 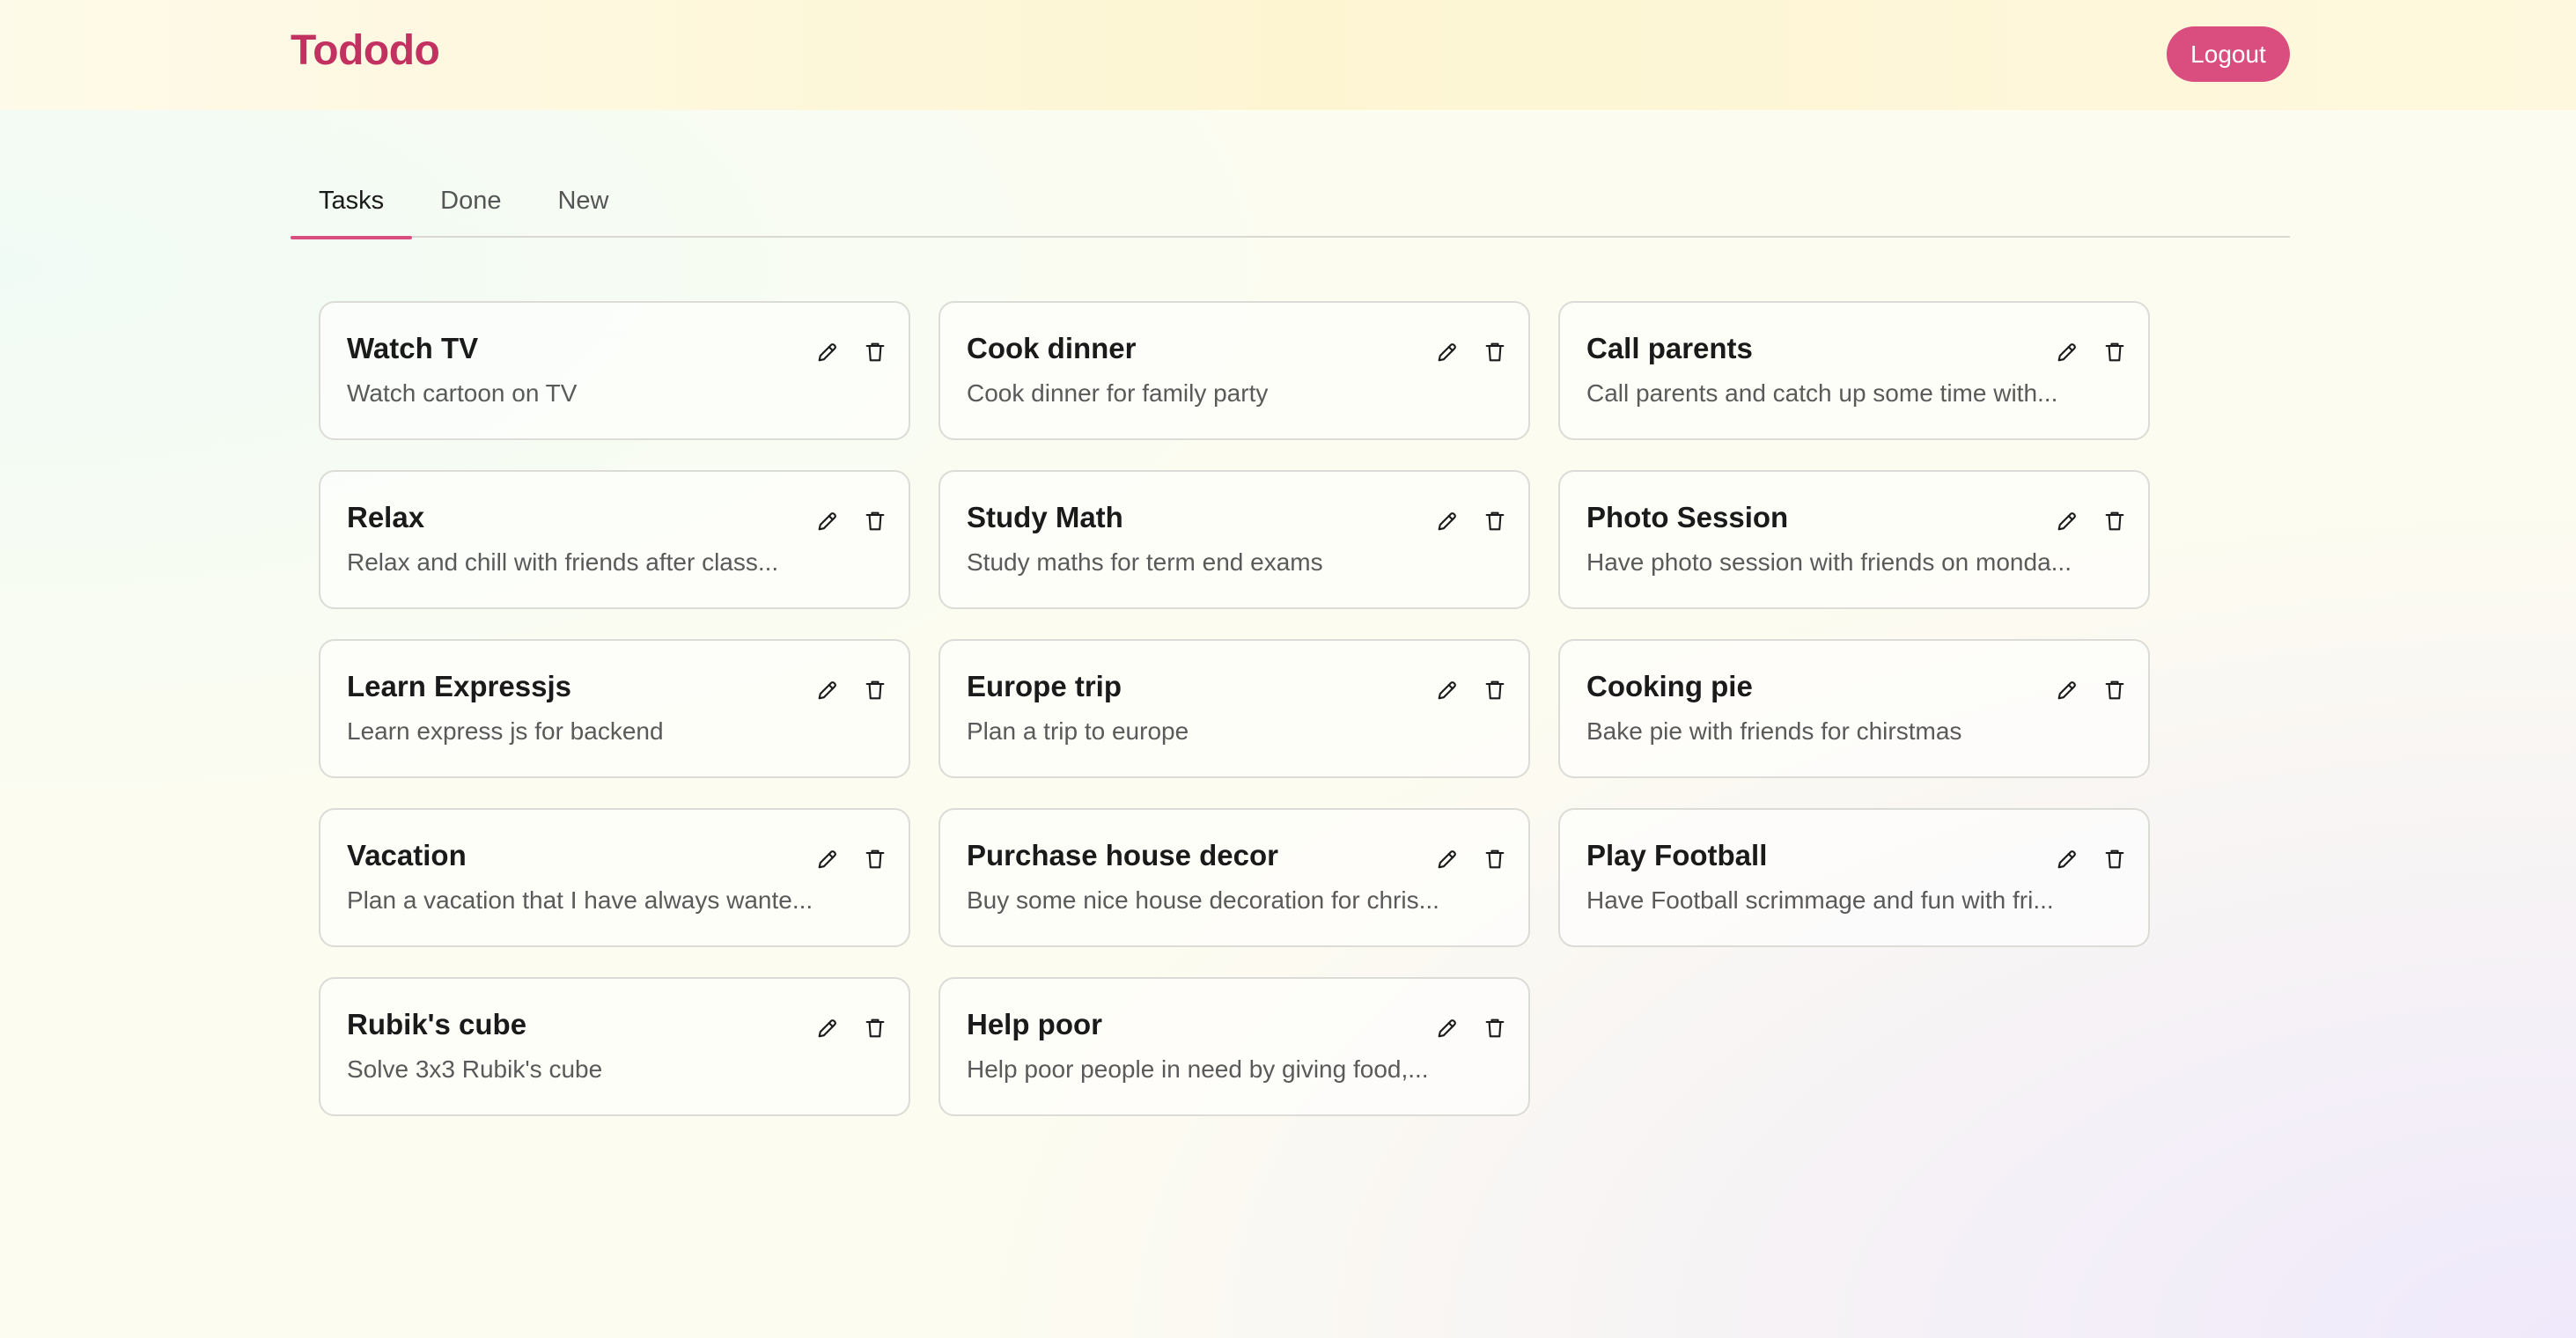 I want to click on task-card: Rubik's cube Solve 3x3 Rubik's cube, so click(x=615, y=1046).